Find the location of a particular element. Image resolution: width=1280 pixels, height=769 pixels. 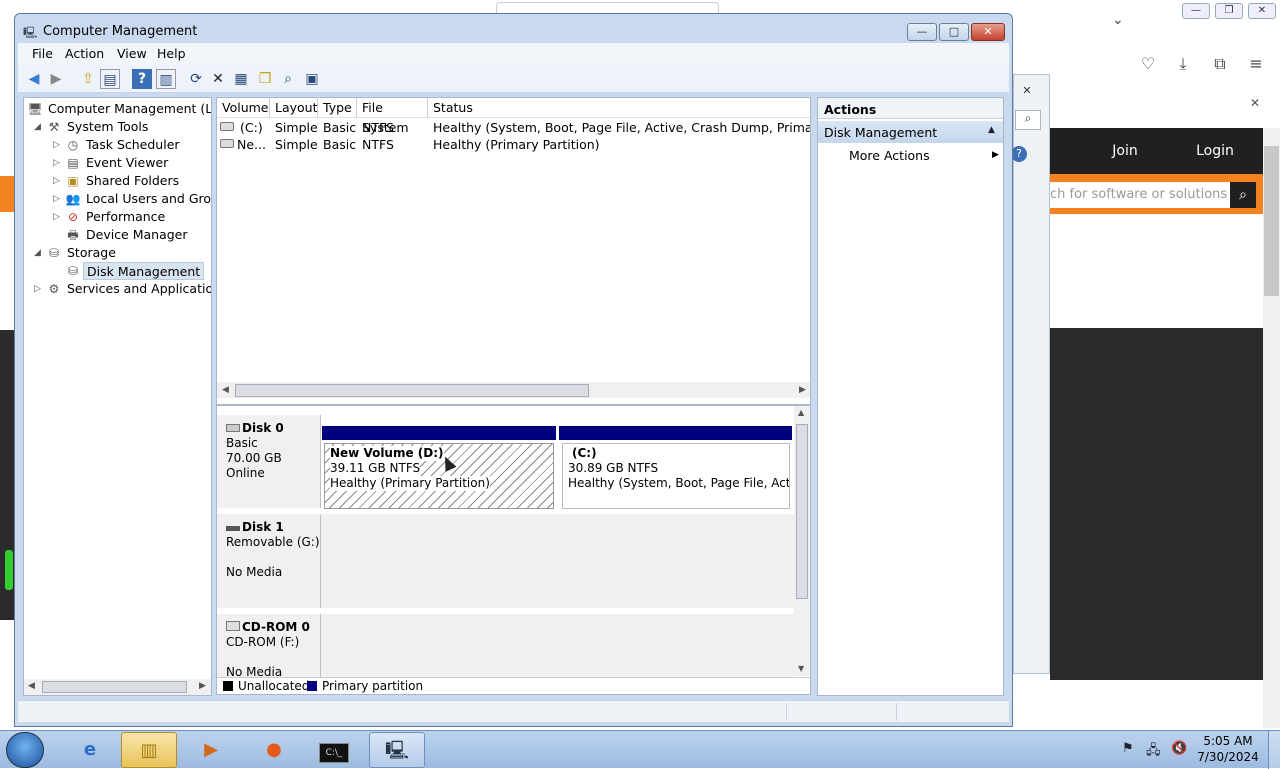

browser-restore-button: ❐ is located at coordinates (1229, 11).